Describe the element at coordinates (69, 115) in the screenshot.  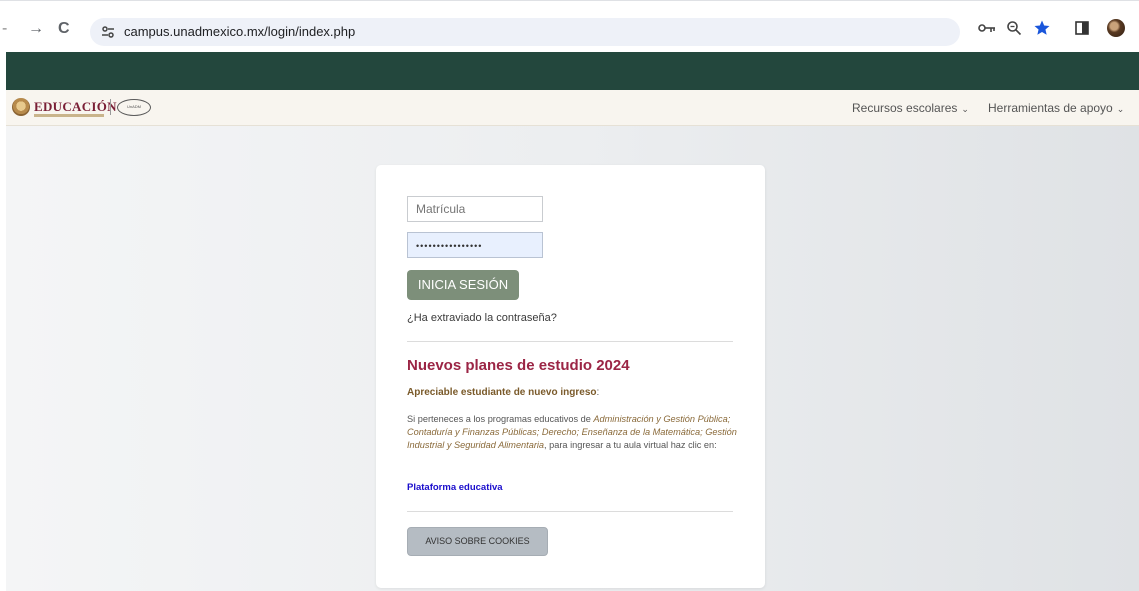
I see `logo-subtitle-bar` at that location.